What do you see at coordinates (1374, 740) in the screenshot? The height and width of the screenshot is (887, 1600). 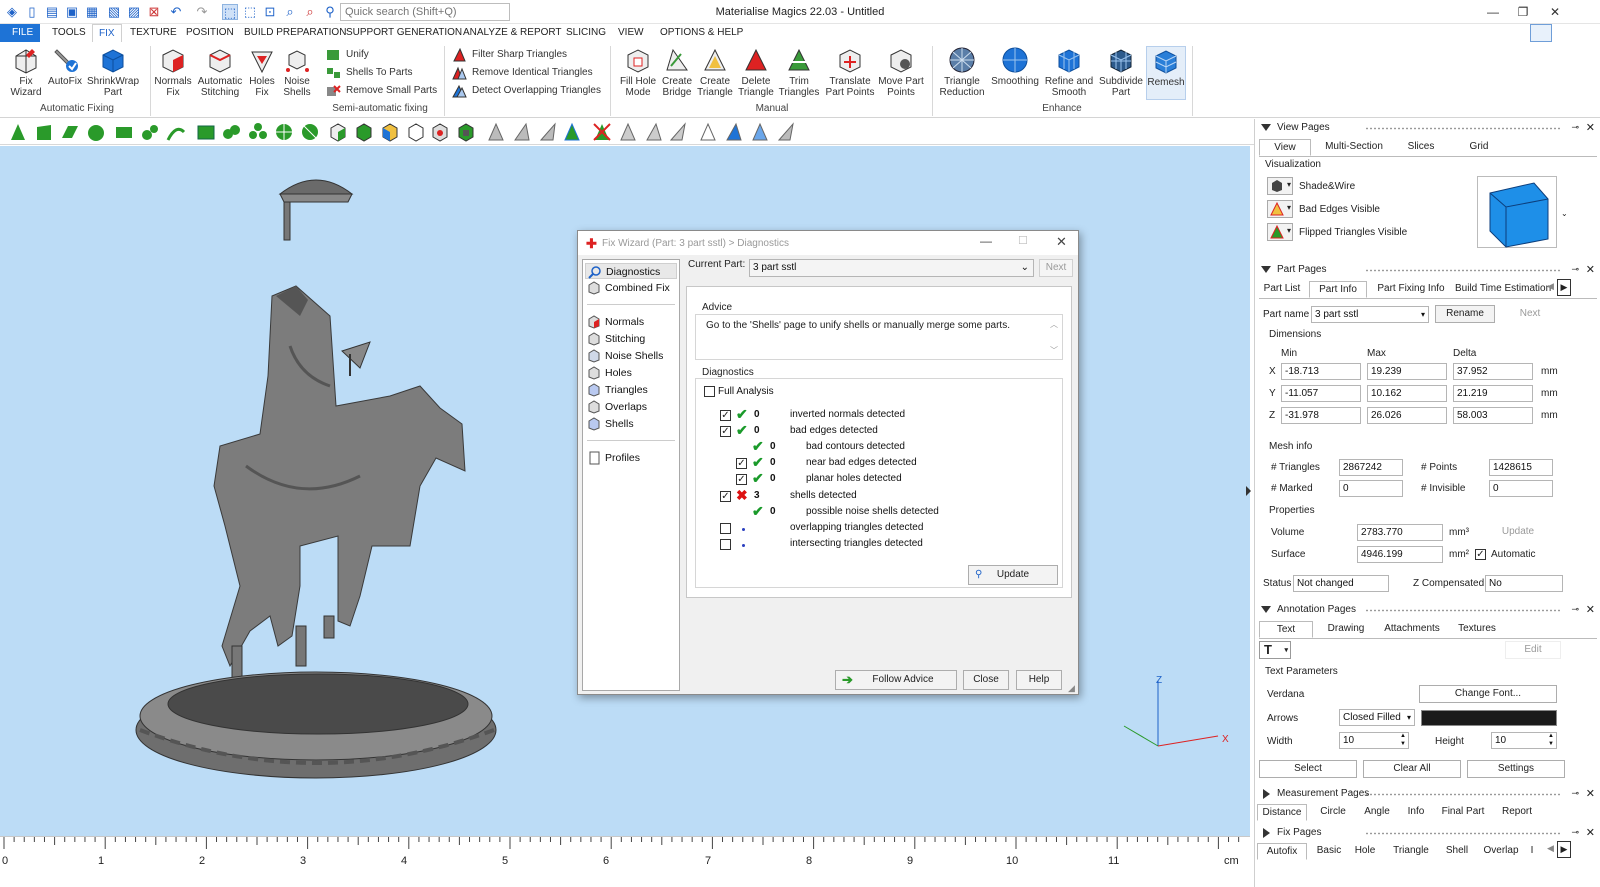 I see `width-stepper: 10 ▲ ▼` at bounding box center [1374, 740].